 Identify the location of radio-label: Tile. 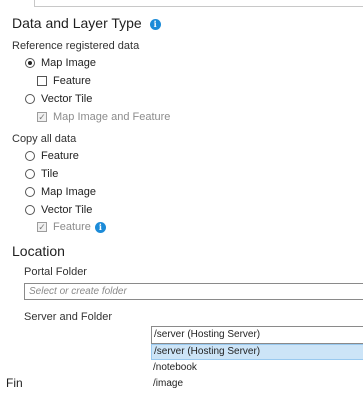
(50, 174).